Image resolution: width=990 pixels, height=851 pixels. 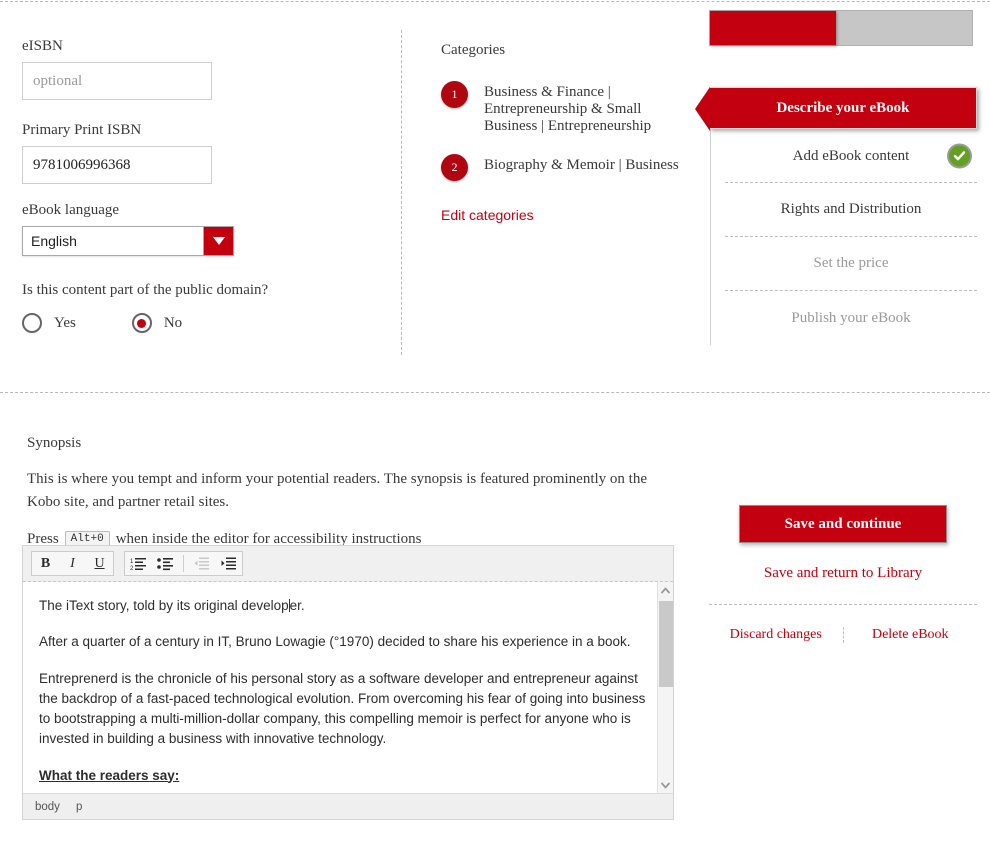 I want to click on toolbar-separator, so click(x=183, y=563).